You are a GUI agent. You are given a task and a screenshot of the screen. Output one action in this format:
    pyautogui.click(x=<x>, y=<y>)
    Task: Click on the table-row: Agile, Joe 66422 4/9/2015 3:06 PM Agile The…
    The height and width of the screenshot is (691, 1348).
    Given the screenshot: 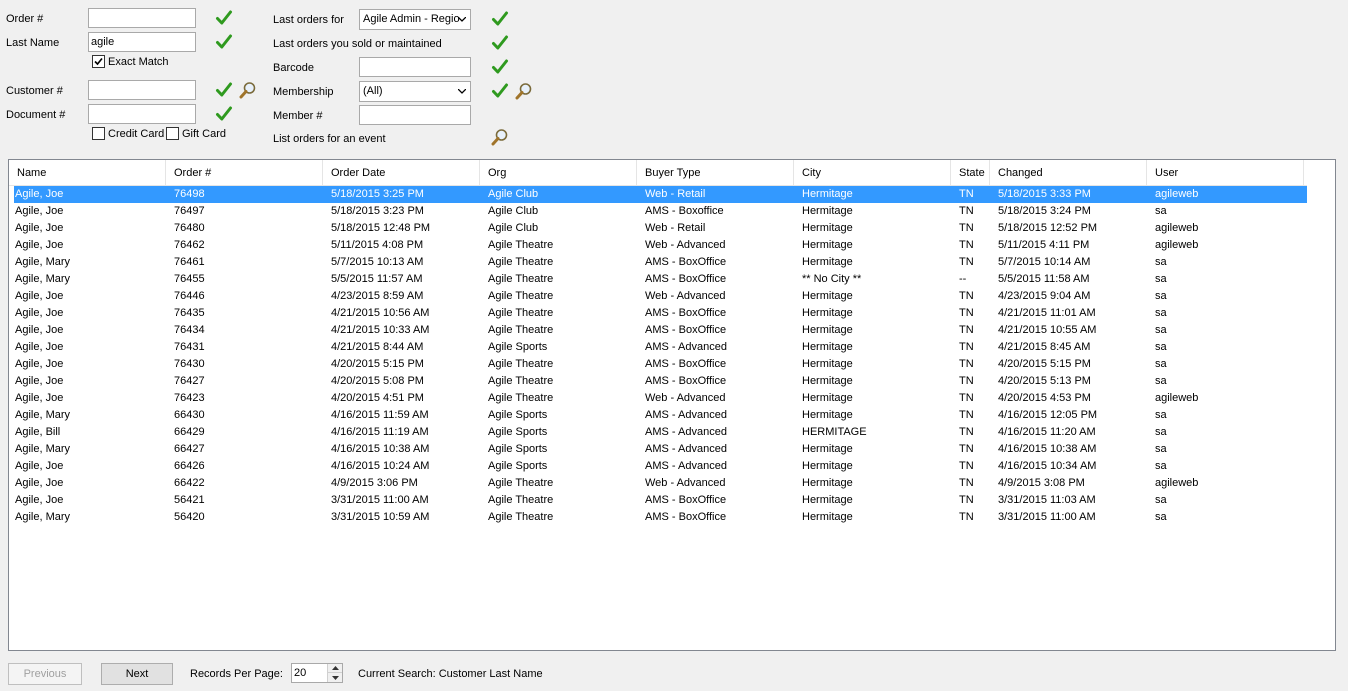 What is the action you would take?
    pyautogui.click(x=660, y=483)
    